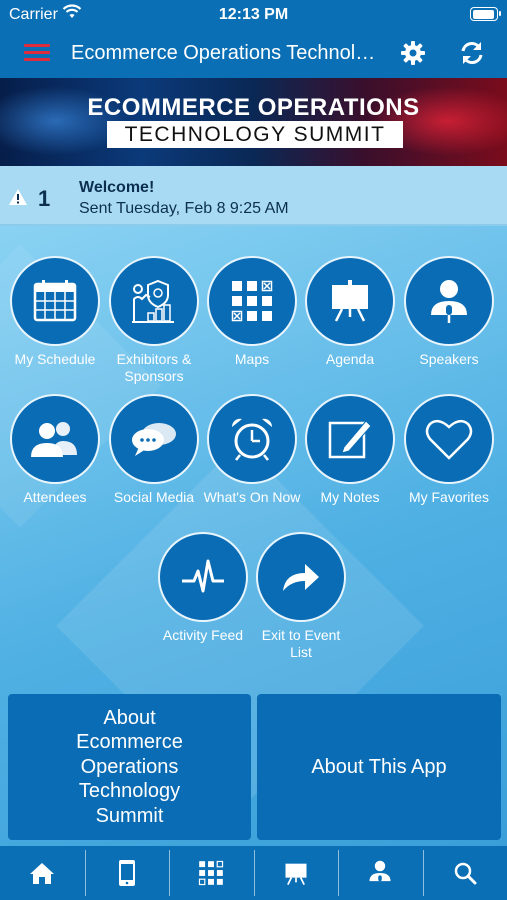 The image size is (507, 900). I want to click on tile-whats-on-now: What's On Now, so click(252, 450).